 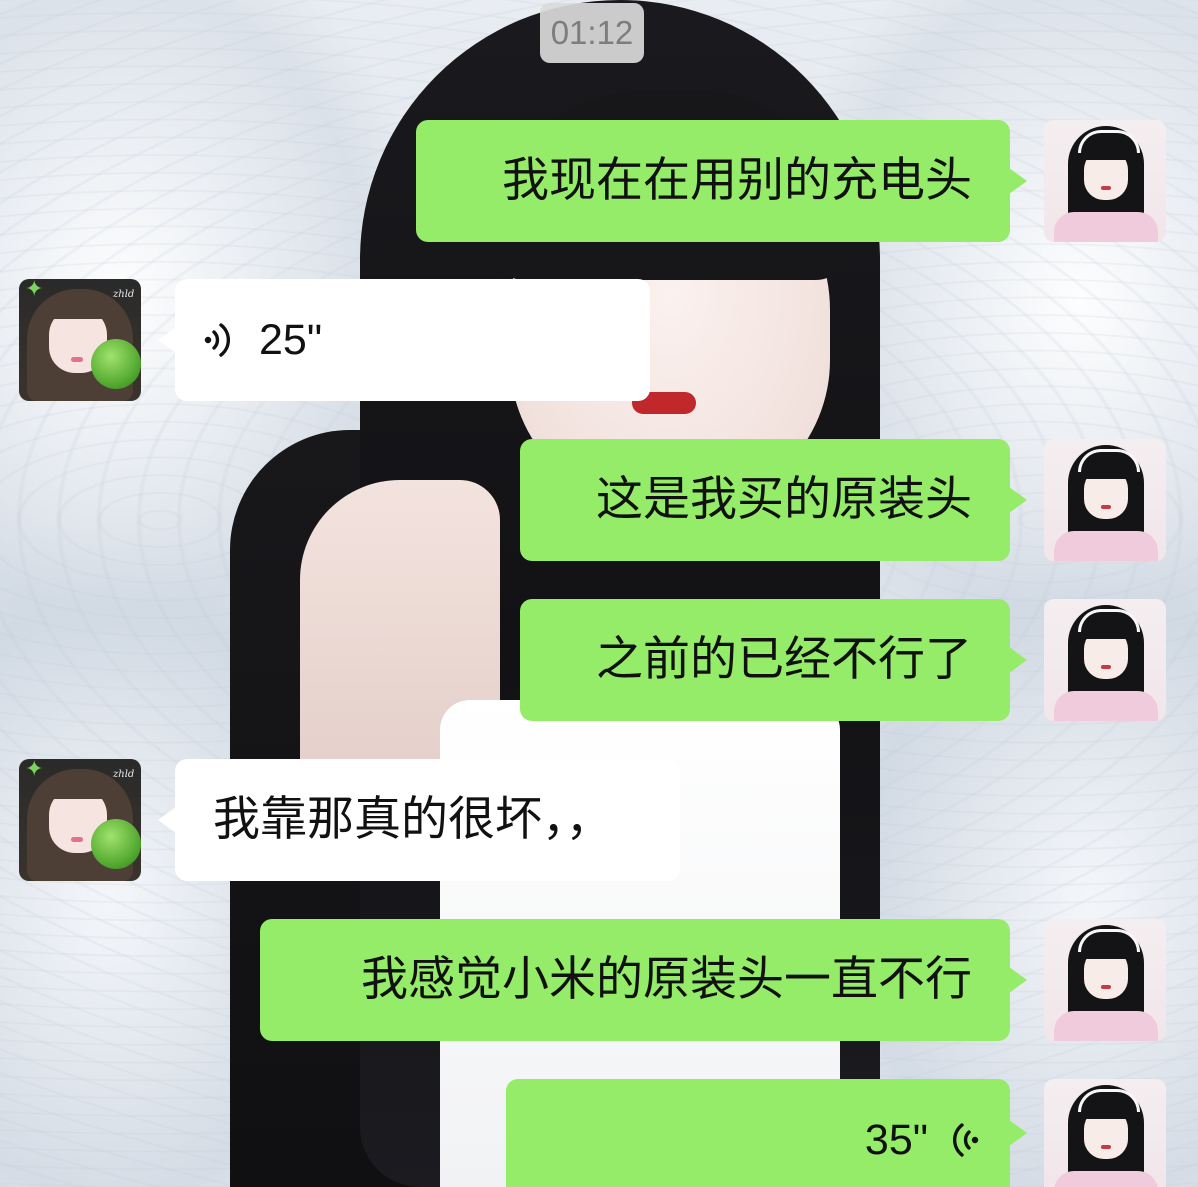 I want to click on message-text: 之前的已经不行了, so click(x=784, y=659).